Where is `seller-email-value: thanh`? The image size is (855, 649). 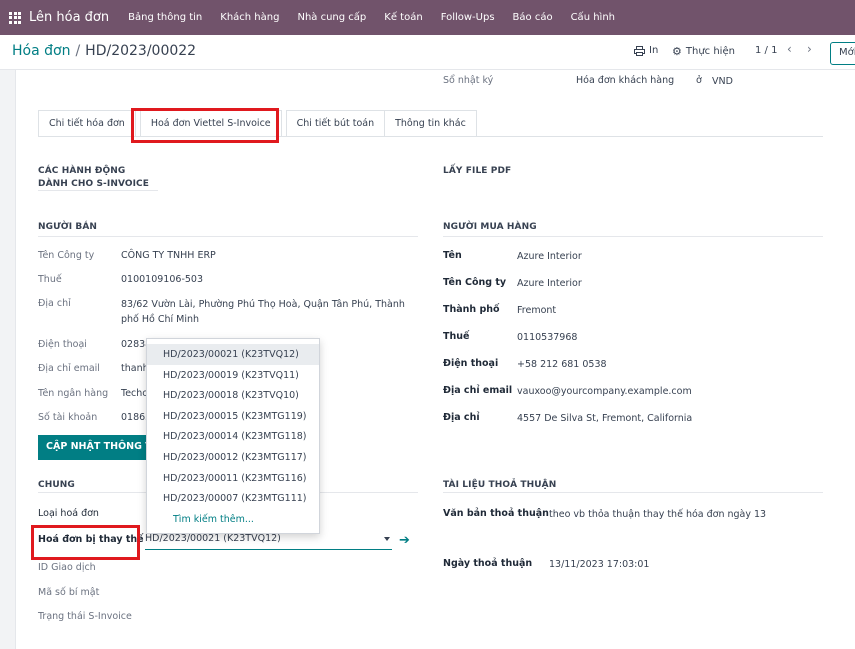 seller-email-value: thanh is located at coordinates (135, 368).